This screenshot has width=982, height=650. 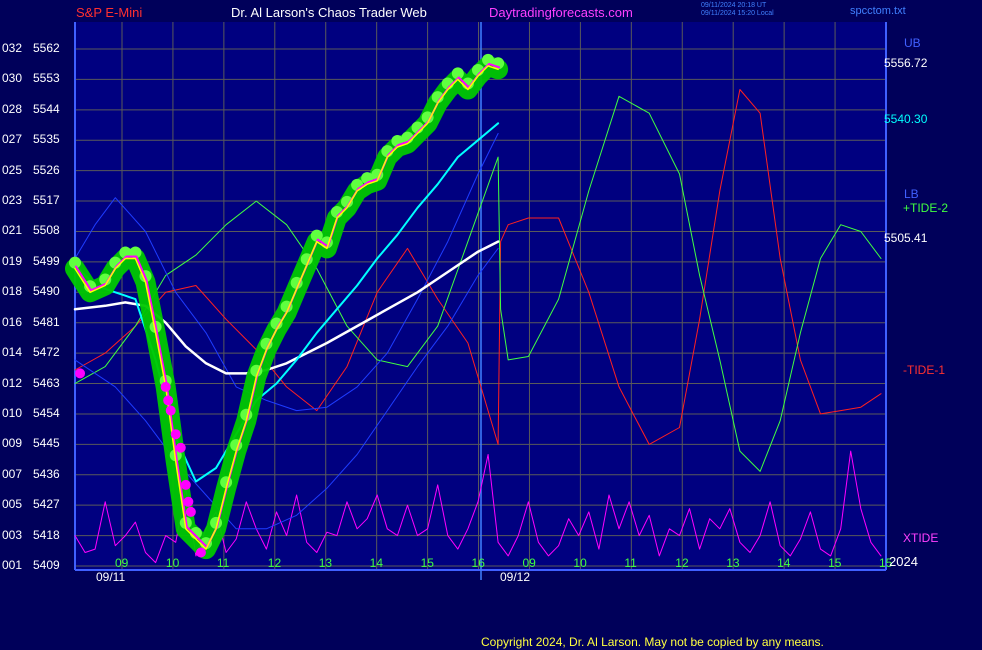 I want to click on x-tick-label: 16, so click(x=478, y=563).